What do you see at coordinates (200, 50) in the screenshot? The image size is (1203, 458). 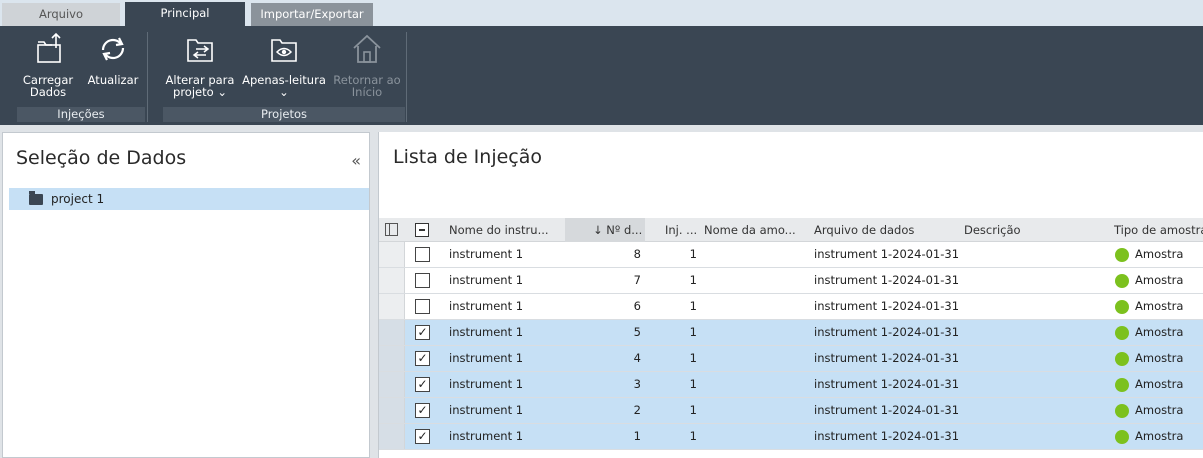 I see `folder-swap-icon` at bounding box center [200, 50].